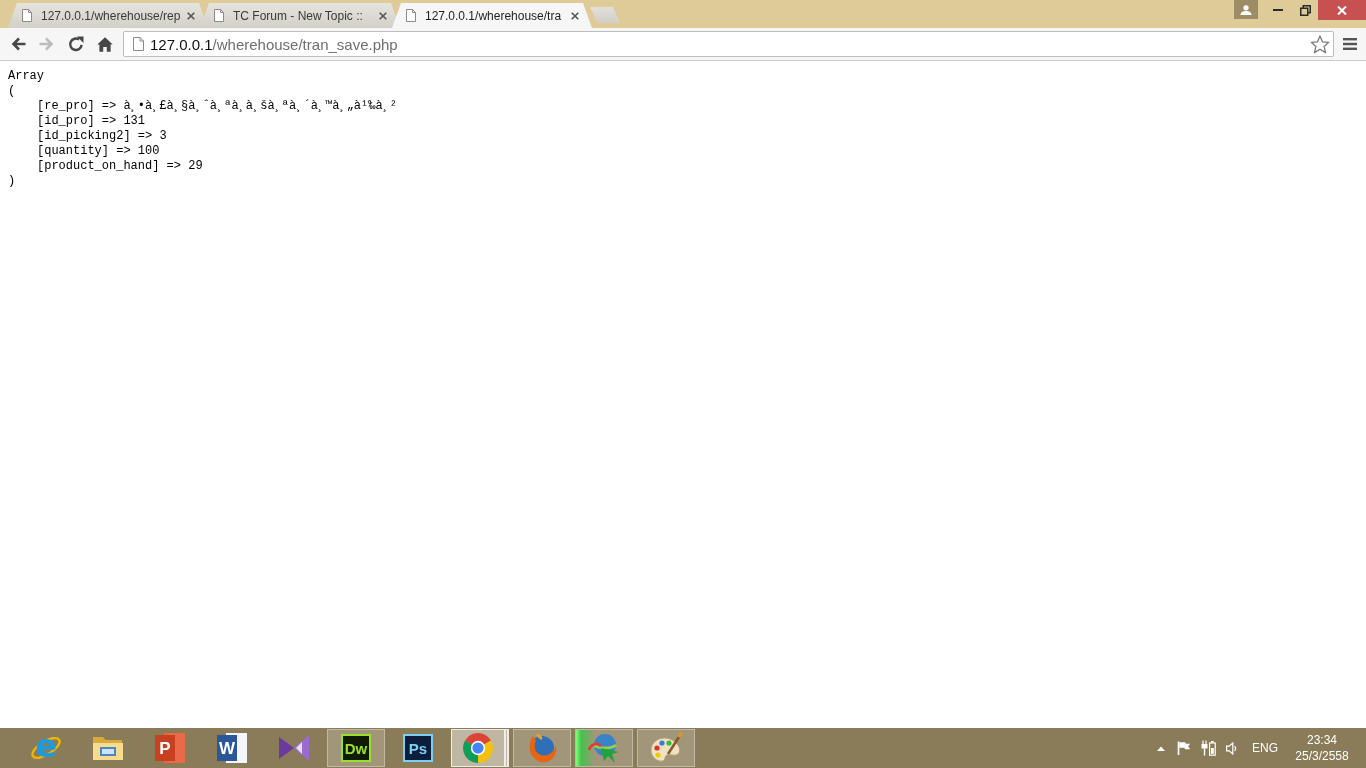  What do you see at coordinates (46, 44) in the screenshot?
I see `forward-arrow-icon` at bounding box center [46, 44].